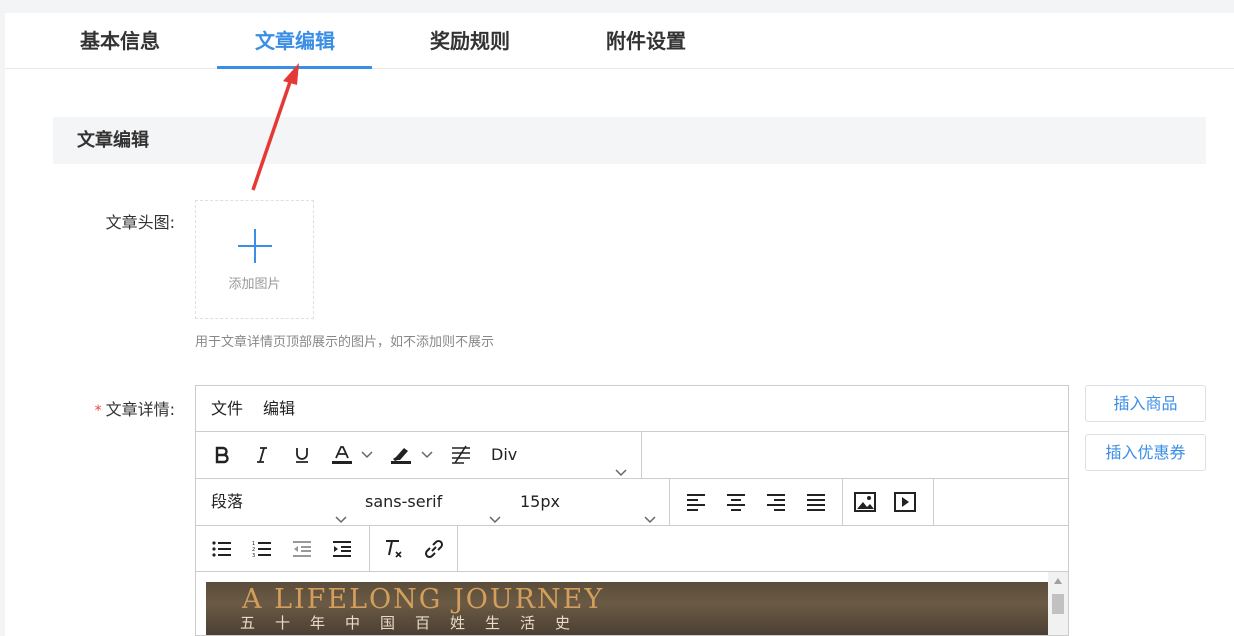 The image size is (1234, 636). What do you see at coordinates (140, 222) in the screenshot?
I see `cover-image-label: 文章头图:` at bounding box center [140, 222].